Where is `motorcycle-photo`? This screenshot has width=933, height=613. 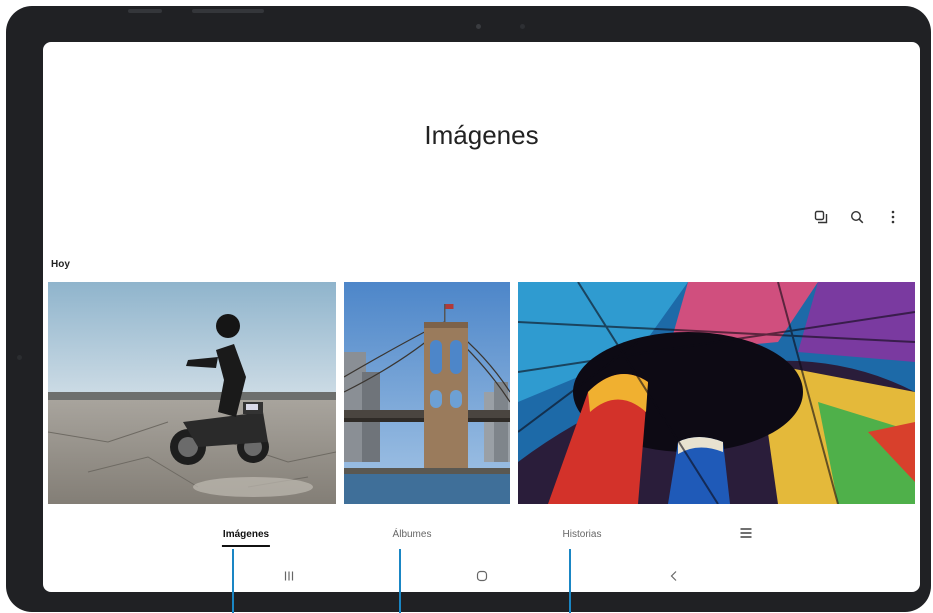
motorcycle-photo is located at coordinates (192, 393).